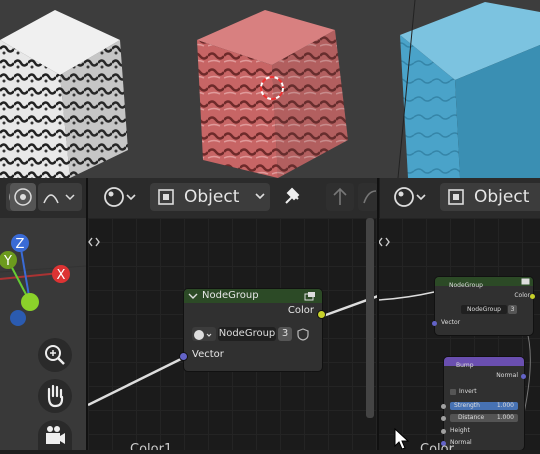  I want to click on area-divider, so click(378, 314).